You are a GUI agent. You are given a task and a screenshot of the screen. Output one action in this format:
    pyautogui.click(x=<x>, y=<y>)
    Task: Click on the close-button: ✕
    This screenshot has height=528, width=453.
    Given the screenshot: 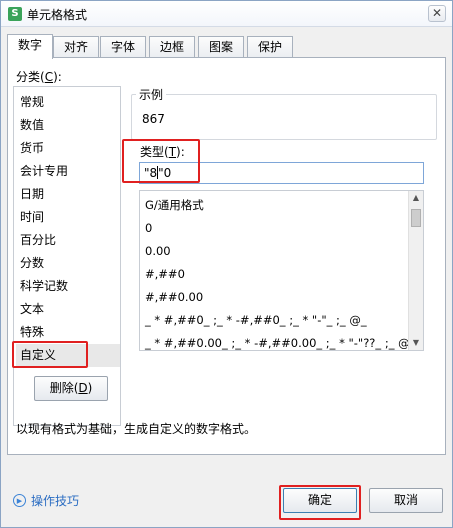 What is the action you would take?
    pyautogui.click(x=437, y=13)
    